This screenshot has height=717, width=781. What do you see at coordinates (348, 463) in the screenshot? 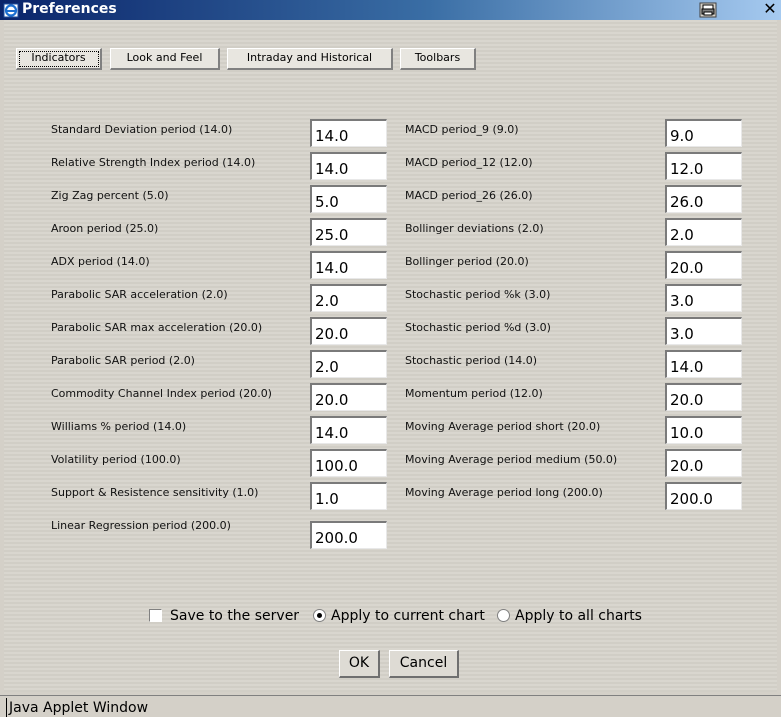
I see `volatility-period-input: 100.0` at bounding box center [348, 463].